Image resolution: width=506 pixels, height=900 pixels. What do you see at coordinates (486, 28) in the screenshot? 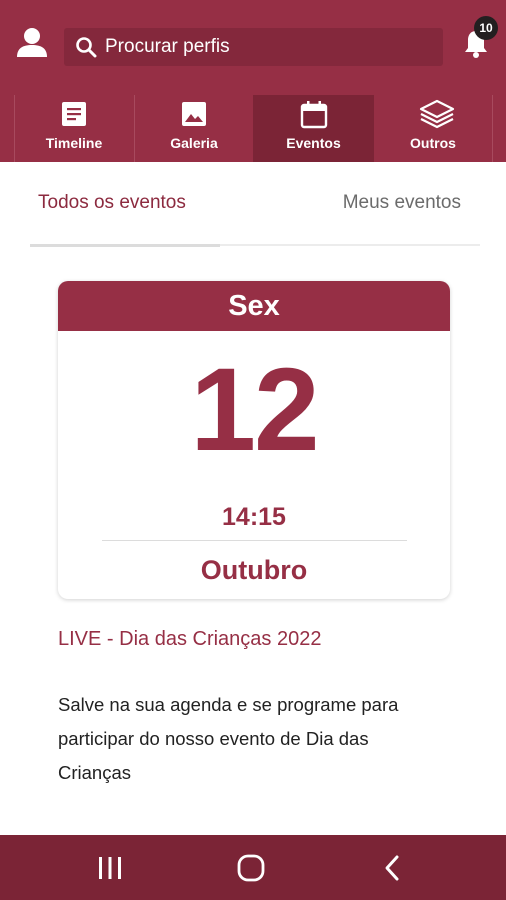
I see `notification-badge: 10` at bounding box center [486, 28].